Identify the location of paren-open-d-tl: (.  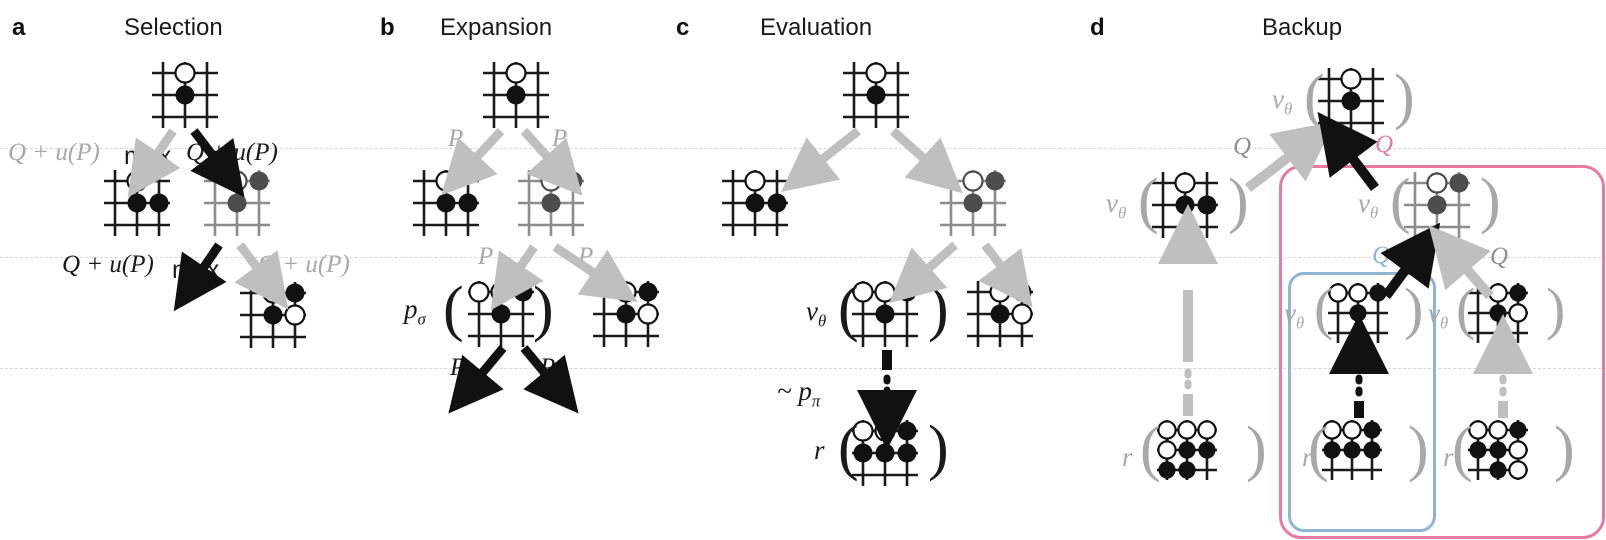
(1150, 449).